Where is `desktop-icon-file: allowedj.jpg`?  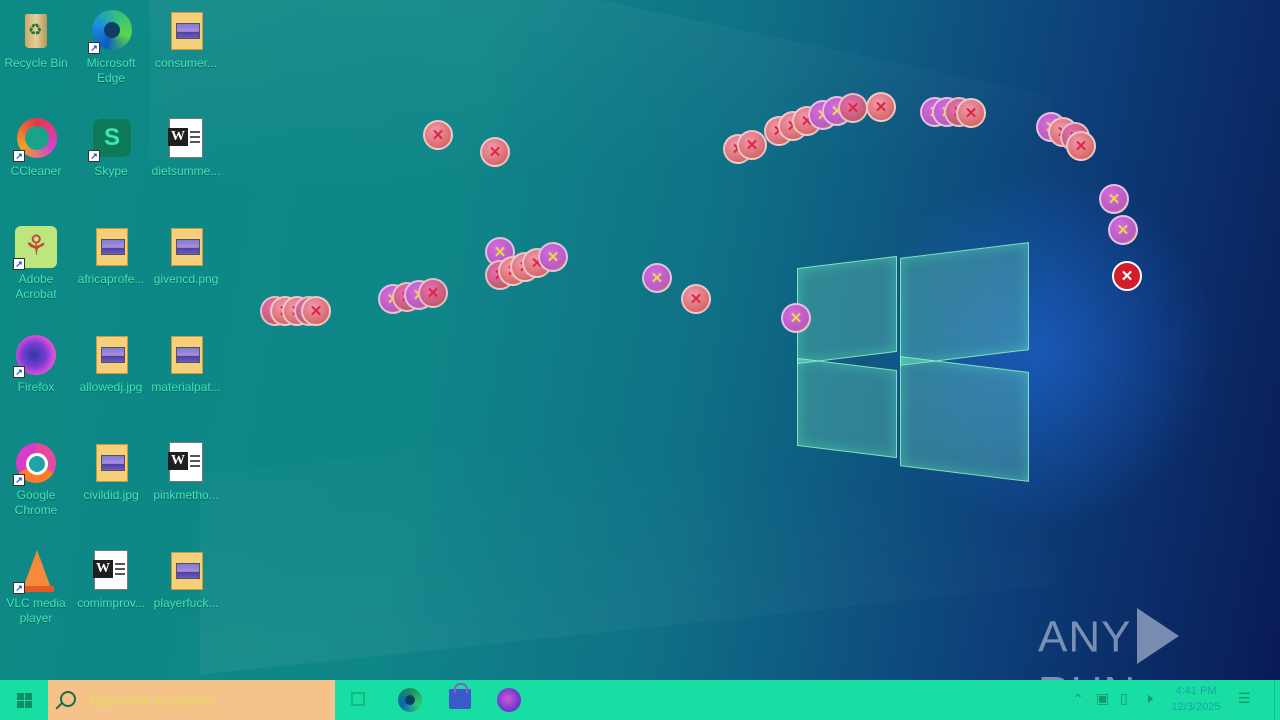 desktop-icon-file: allowedj.jpg is located at coordinates (111, 363).